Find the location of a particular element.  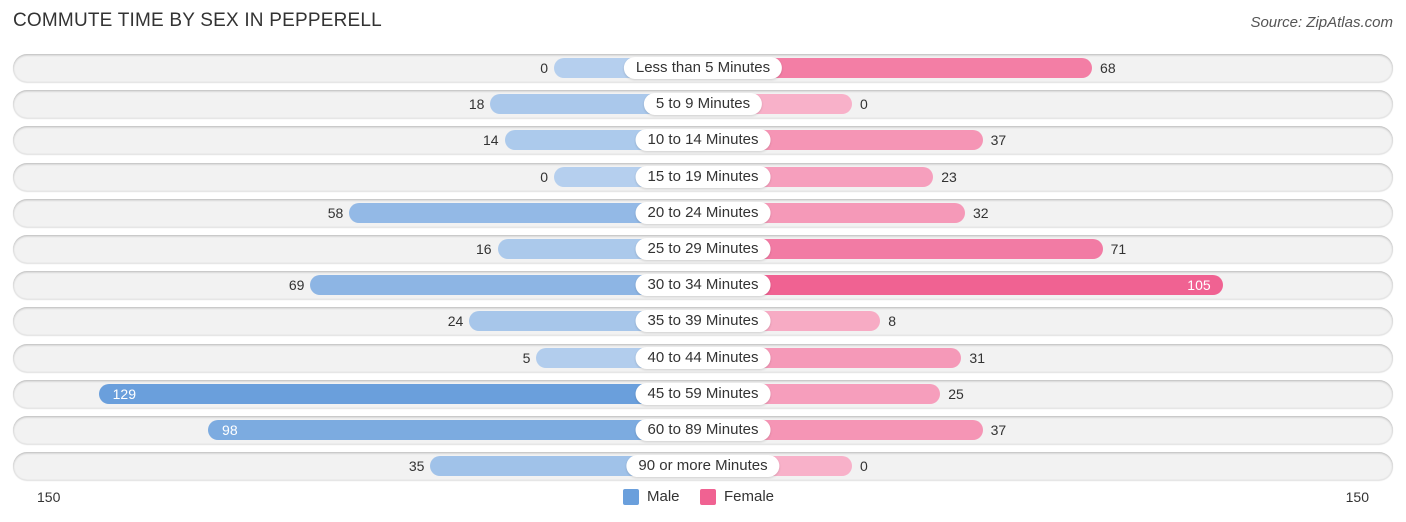

axis-label-right: 150 is located at coordinates (1357, 497).